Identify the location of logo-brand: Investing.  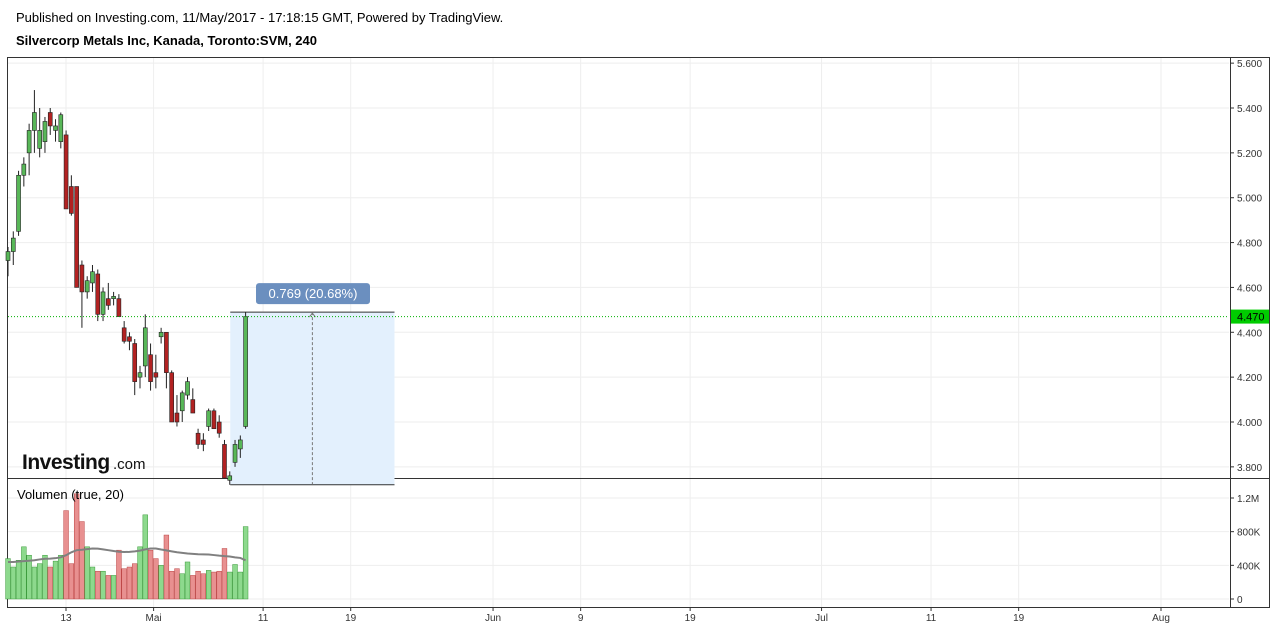
(66, 462).